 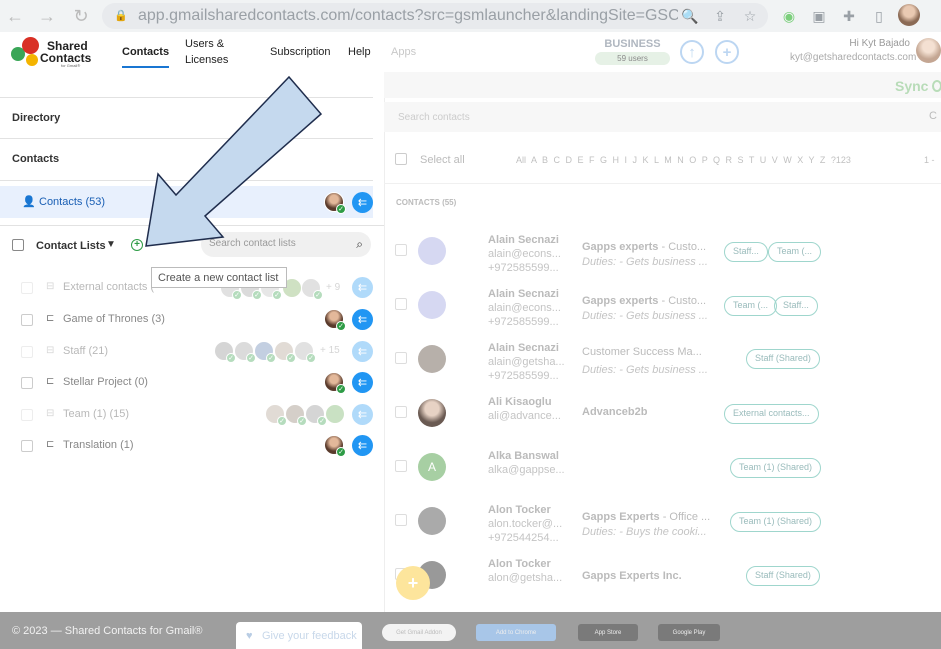 I want to click on pagination: 1 -, so click(x=929, y=160).